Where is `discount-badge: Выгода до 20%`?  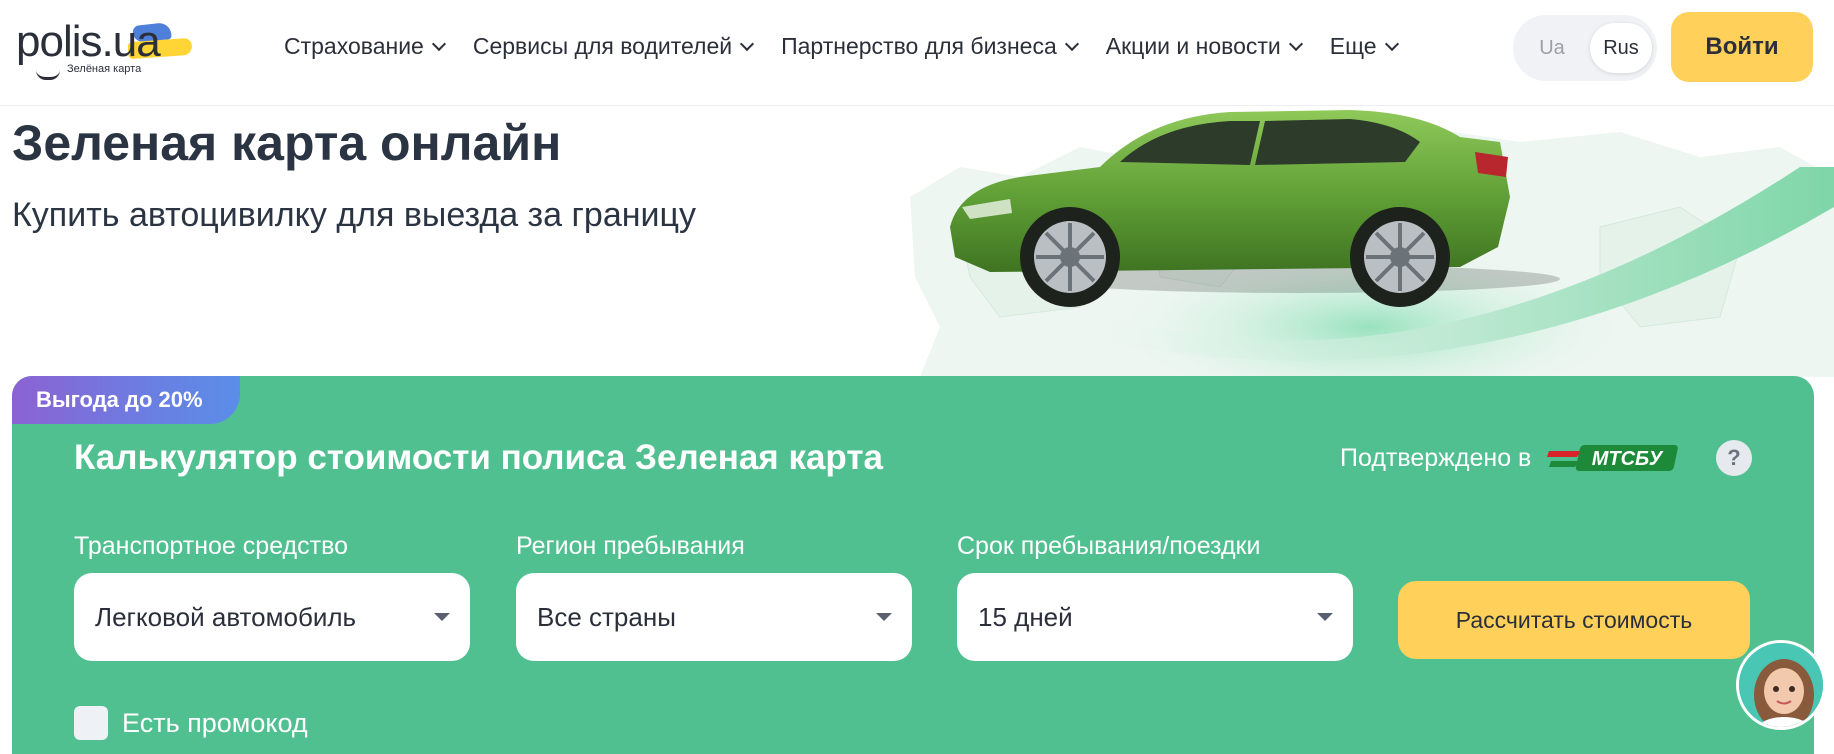 discount-badge: Выгода до 20% is located at coordinates (126, 400).